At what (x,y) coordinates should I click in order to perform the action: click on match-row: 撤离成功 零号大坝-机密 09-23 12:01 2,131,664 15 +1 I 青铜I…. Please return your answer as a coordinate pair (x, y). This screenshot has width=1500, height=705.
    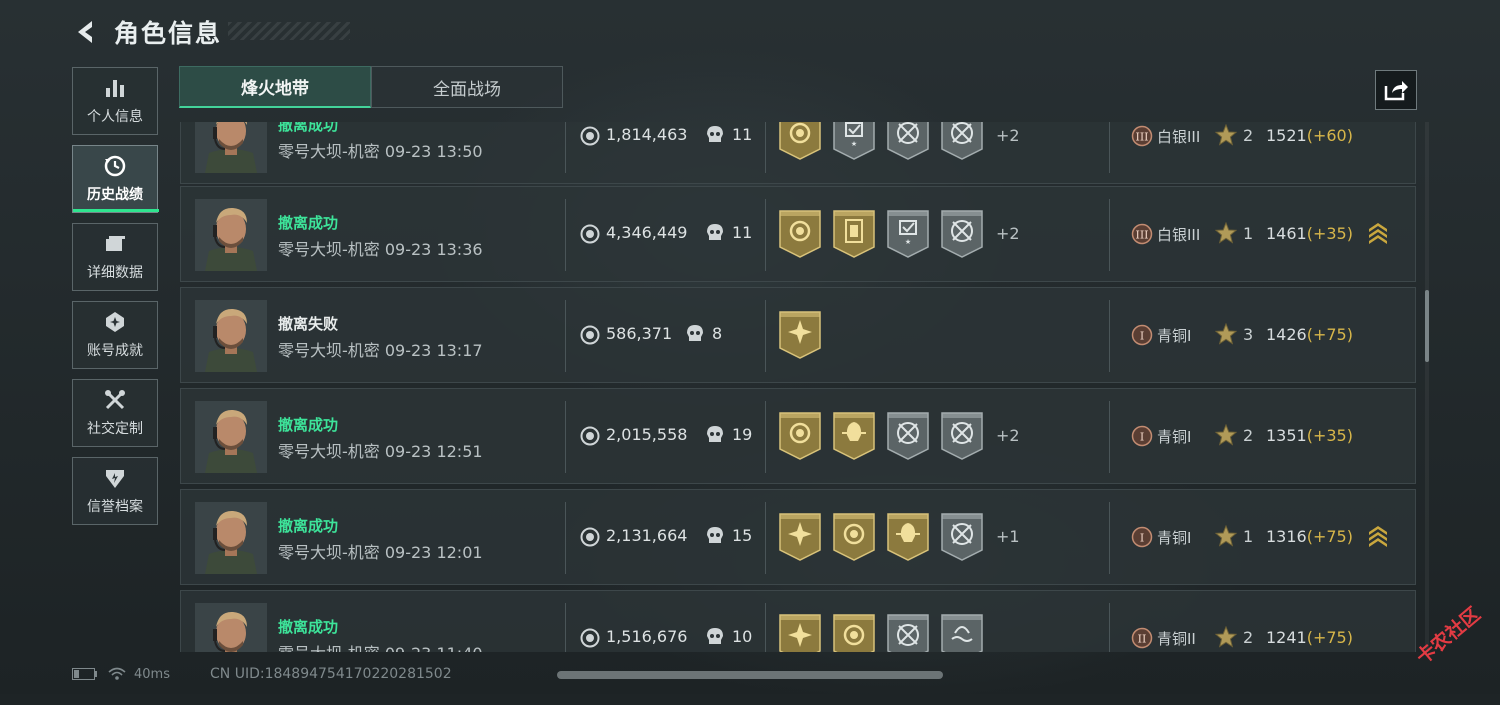
    Looking at the image, I should click on (798, 537).